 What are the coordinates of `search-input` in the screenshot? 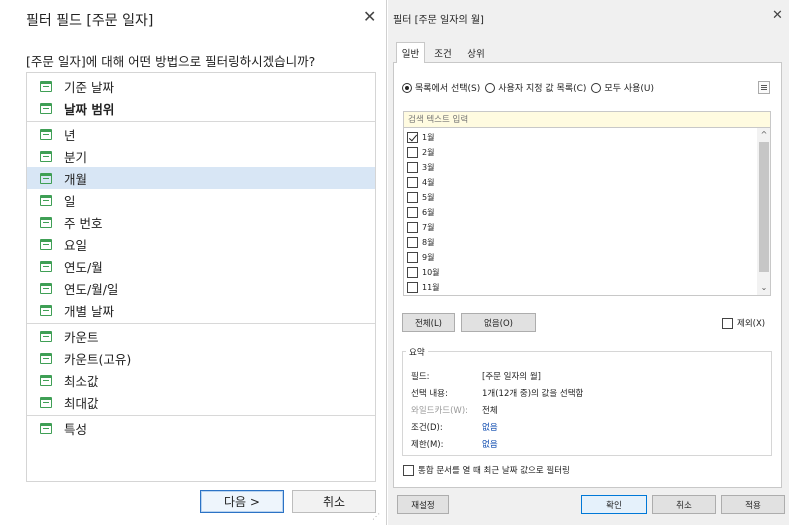 It's located at (587, 119).